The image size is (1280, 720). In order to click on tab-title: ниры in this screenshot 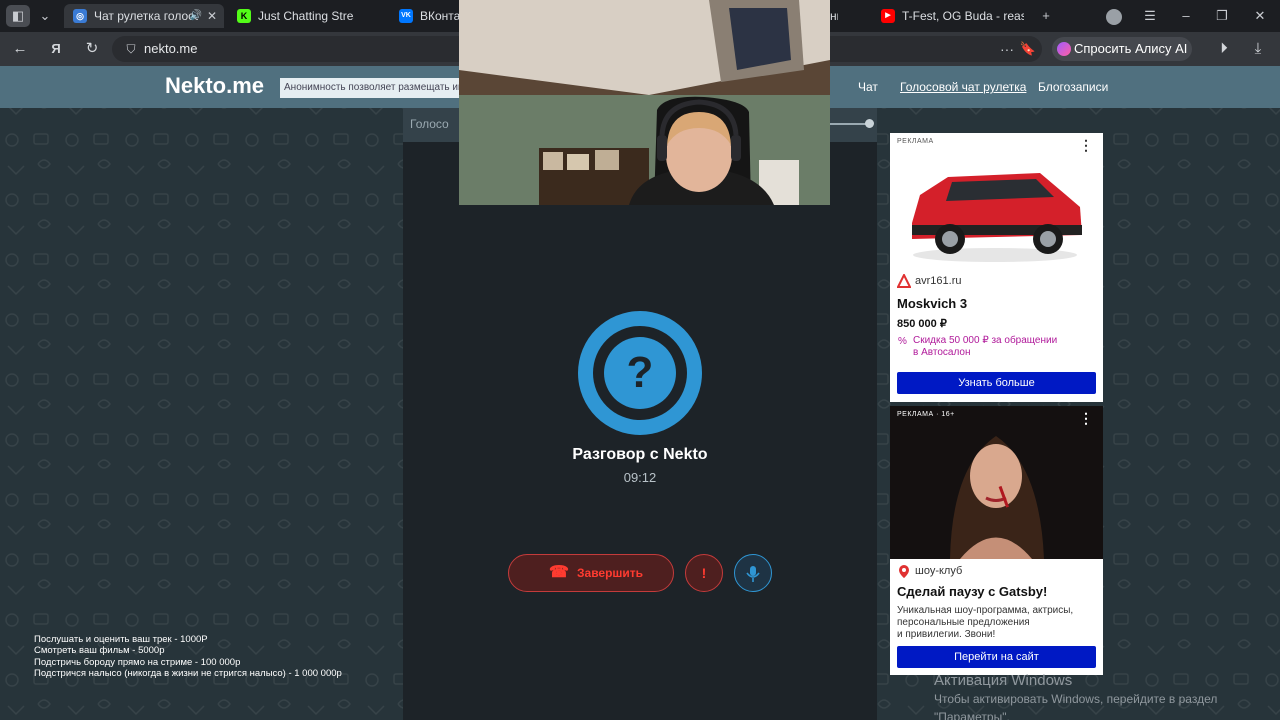, I will do `click(834, 16)`.